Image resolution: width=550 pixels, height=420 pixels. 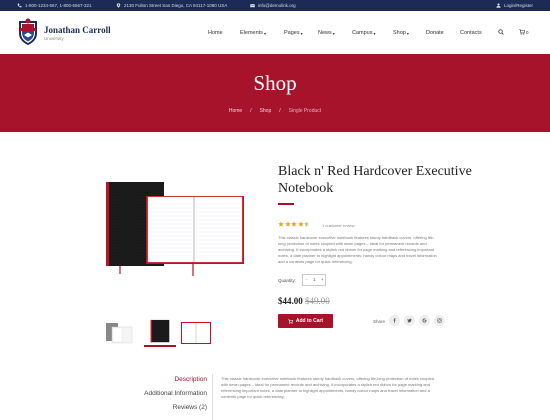 What do you see at coordinates (54, 38) in the screenshot?
I see `brand-subtitle: University` at bounding box center [54, 38].